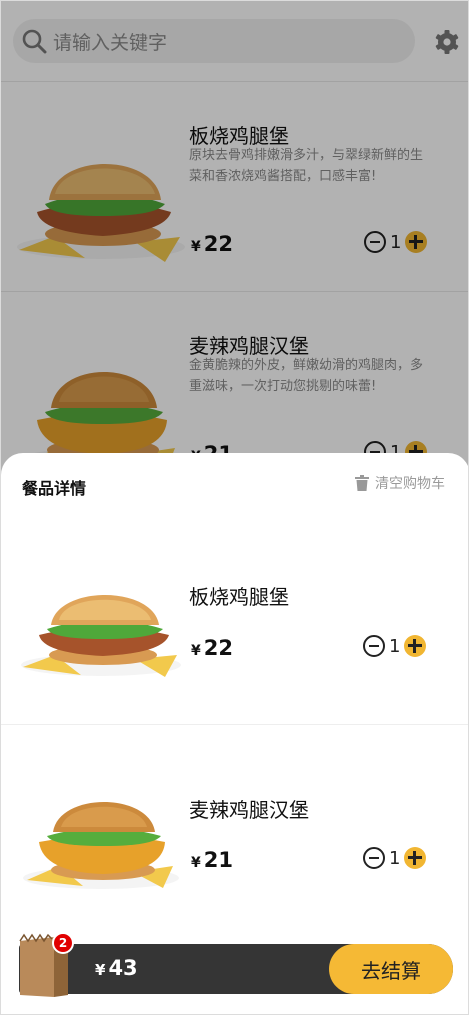 The height and width of the screenshot is (1015, 469). I want to click on checkout-bar: ¥ 43 去结算, so click(236, 969).